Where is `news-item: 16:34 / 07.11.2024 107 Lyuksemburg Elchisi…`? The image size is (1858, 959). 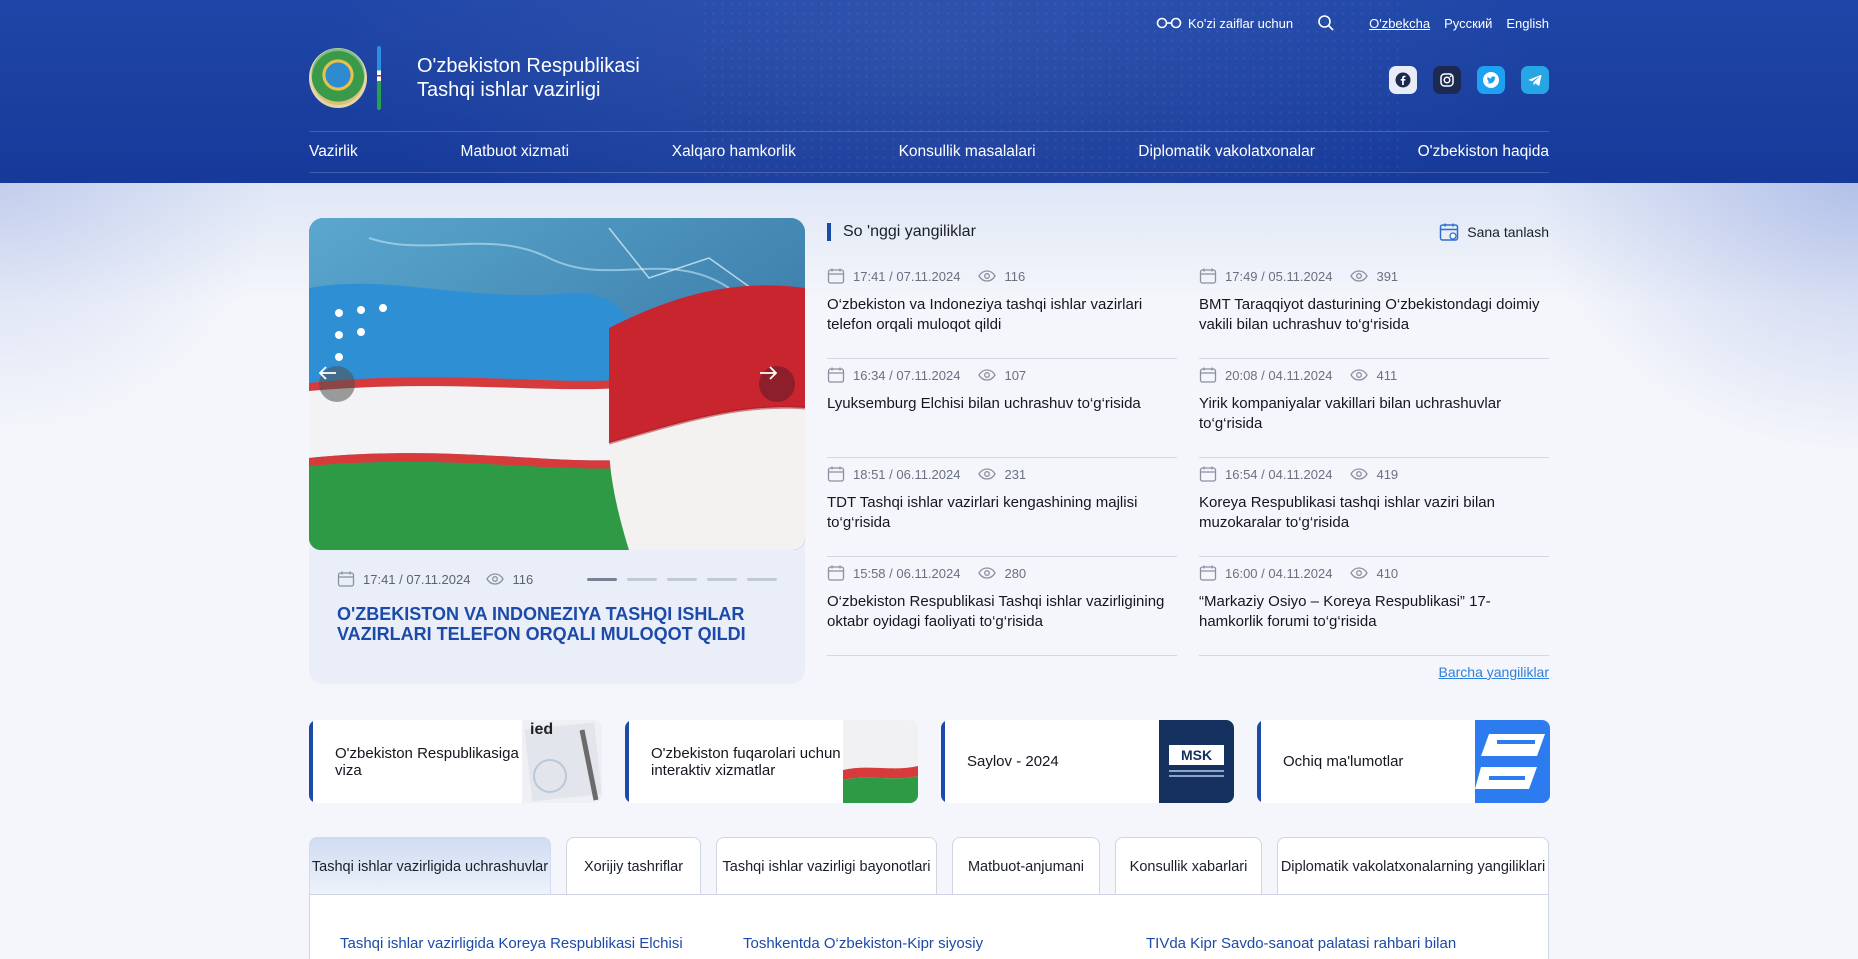 news-item: 16:34 / 07.11.2024 107 Lyuksemburg Elchisi… is located at coordinates (1002, 408).